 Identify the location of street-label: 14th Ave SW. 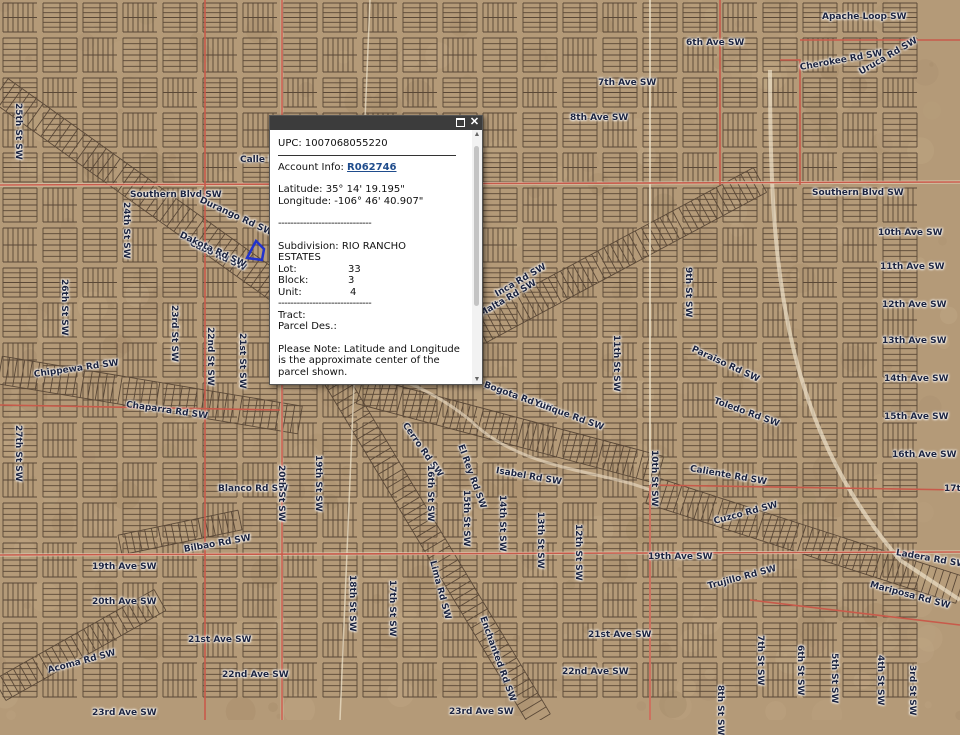
(916, 379).